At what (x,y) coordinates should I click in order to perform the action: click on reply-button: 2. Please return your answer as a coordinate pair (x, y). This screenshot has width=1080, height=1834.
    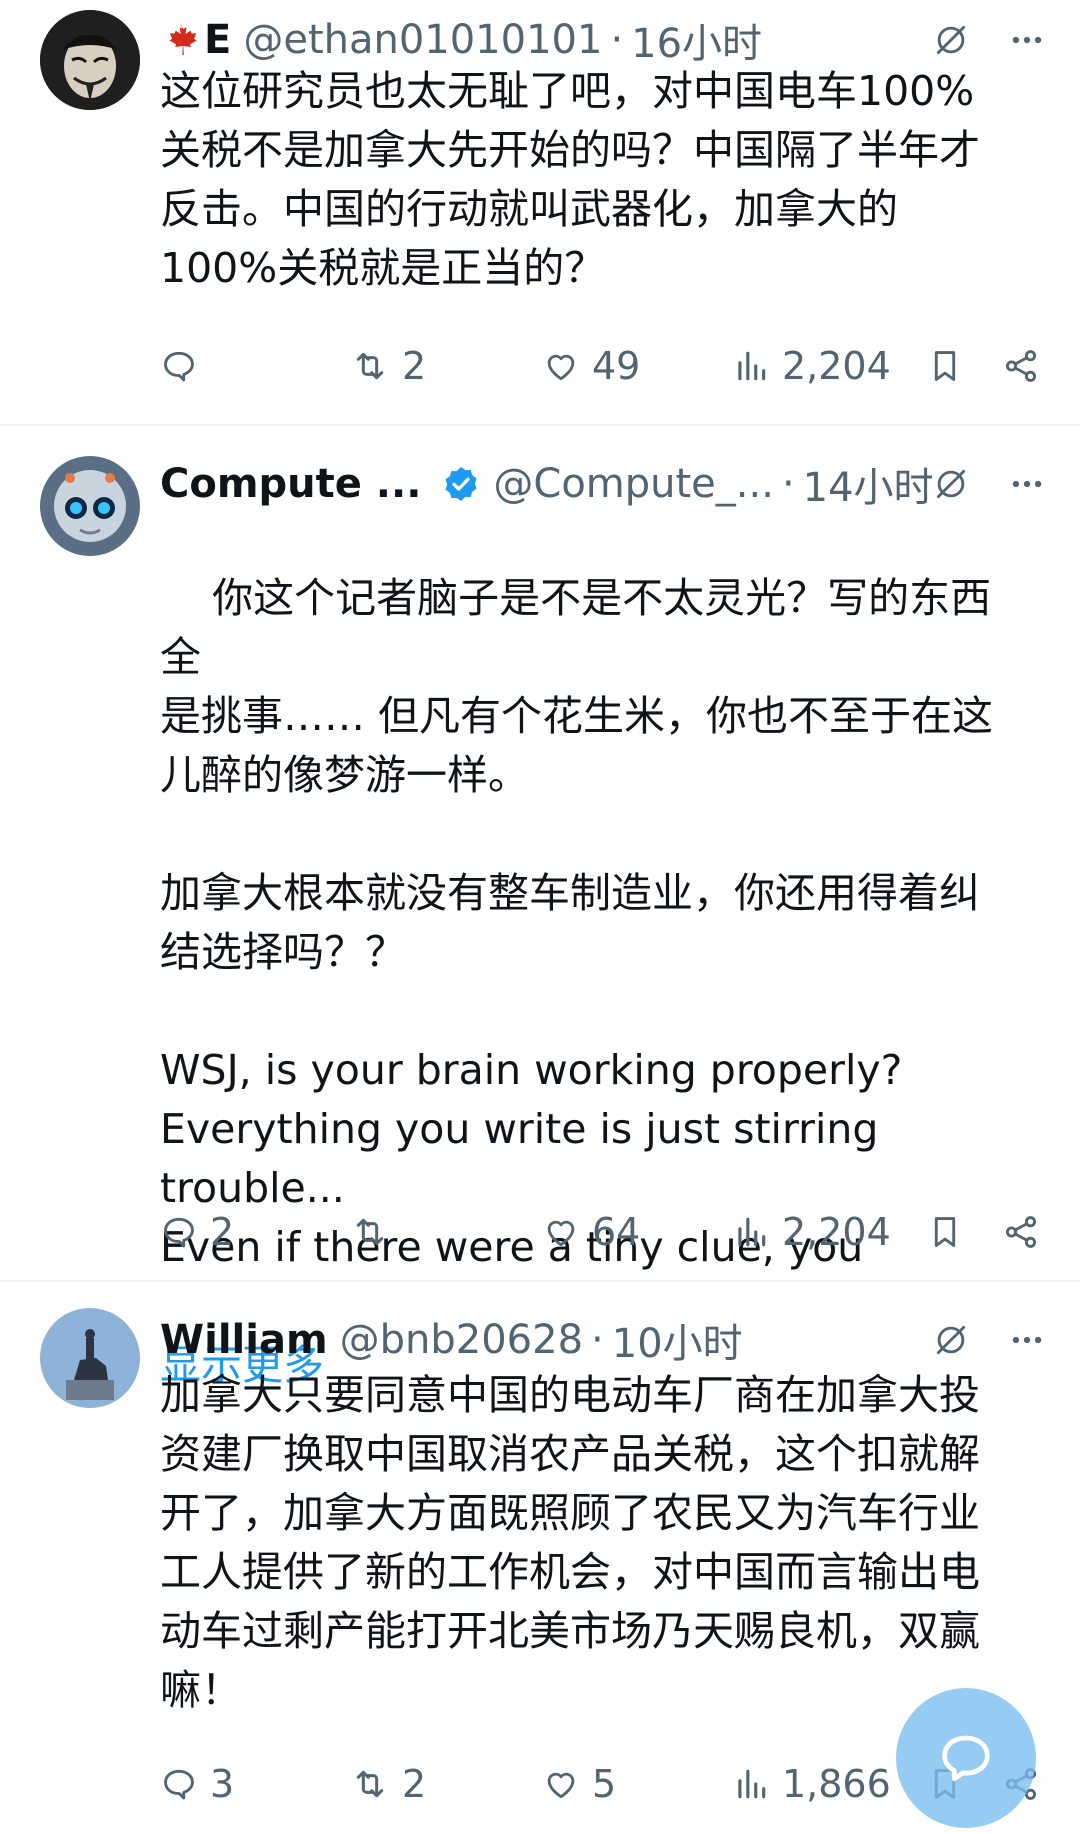
    Looking at the image, I should click on (197, 1232).